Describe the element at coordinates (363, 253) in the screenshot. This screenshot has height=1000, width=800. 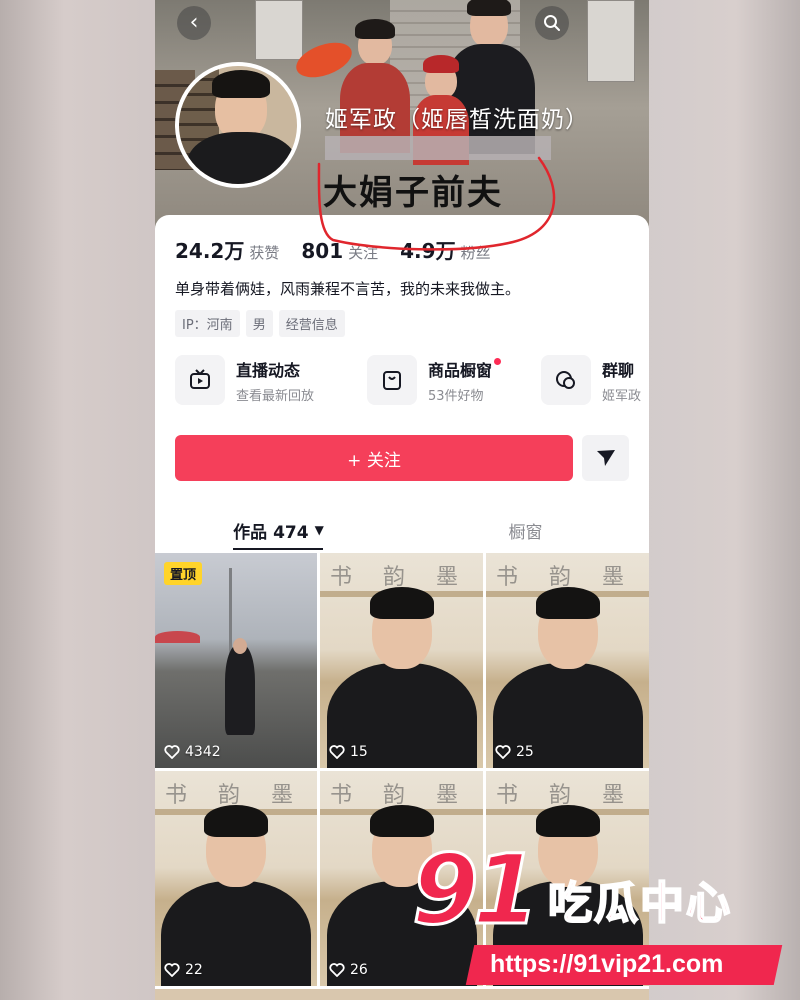
I see `stat-label: 关注` at that location.